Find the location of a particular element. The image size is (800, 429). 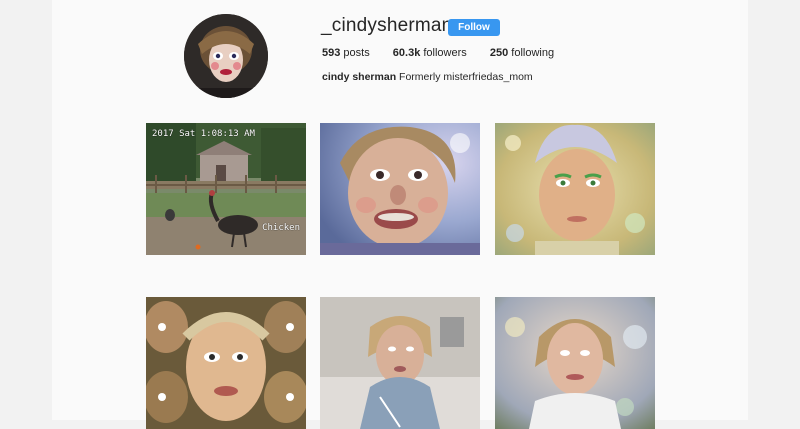

posts-stat: 593 posts is located at coordinates (346, 53).